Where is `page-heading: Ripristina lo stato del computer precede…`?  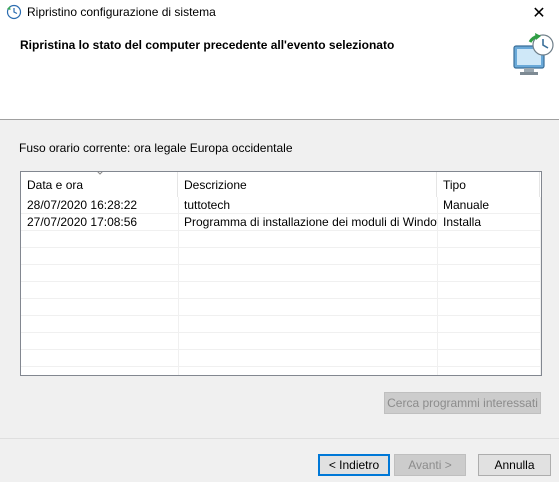
page-heading: Ripristina lo stato del computer precede… is located at coordinates (207, 45).